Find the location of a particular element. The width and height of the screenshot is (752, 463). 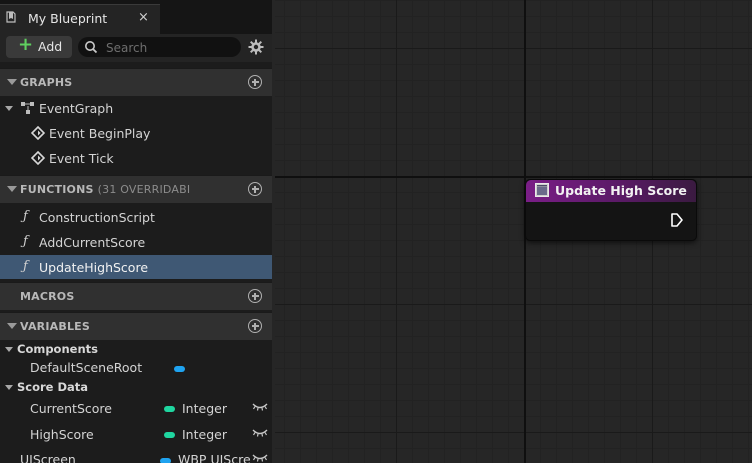

variable-name: CurrentScore is located at coordinates (71, 408).